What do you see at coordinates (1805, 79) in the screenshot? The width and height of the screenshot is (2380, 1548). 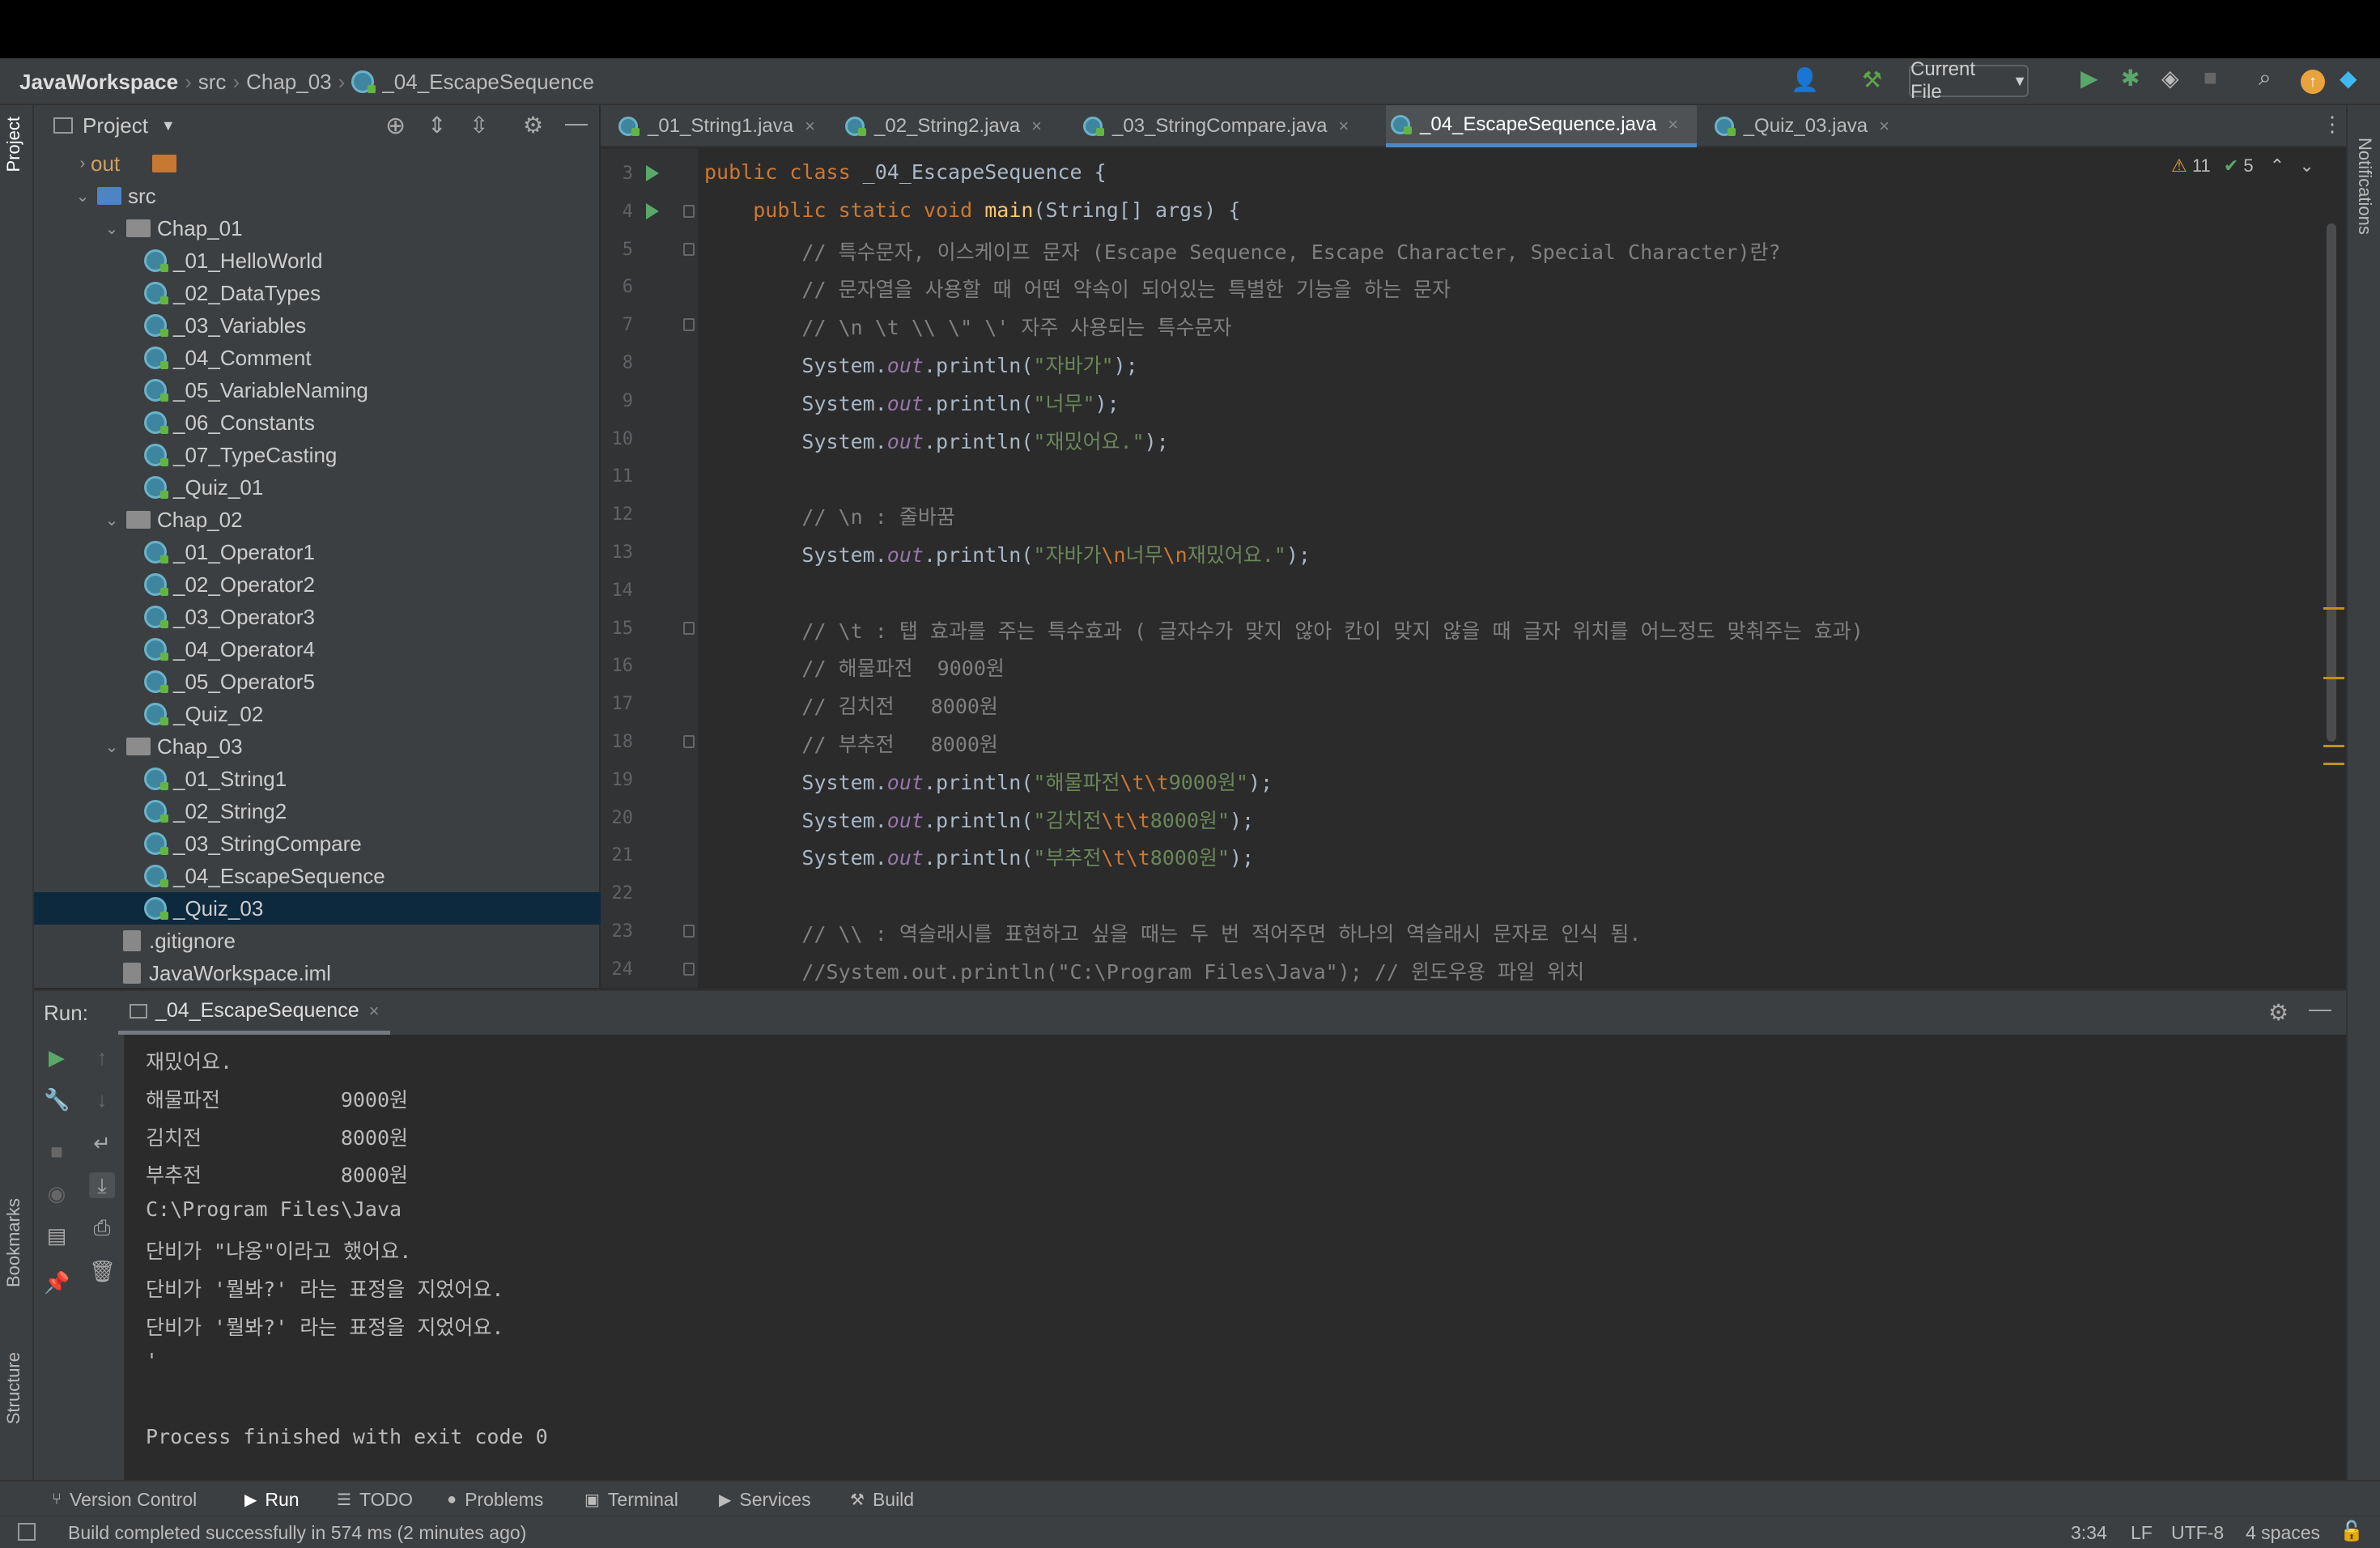 I see `user-icon: 👤` at bounding box center [1805, 79].